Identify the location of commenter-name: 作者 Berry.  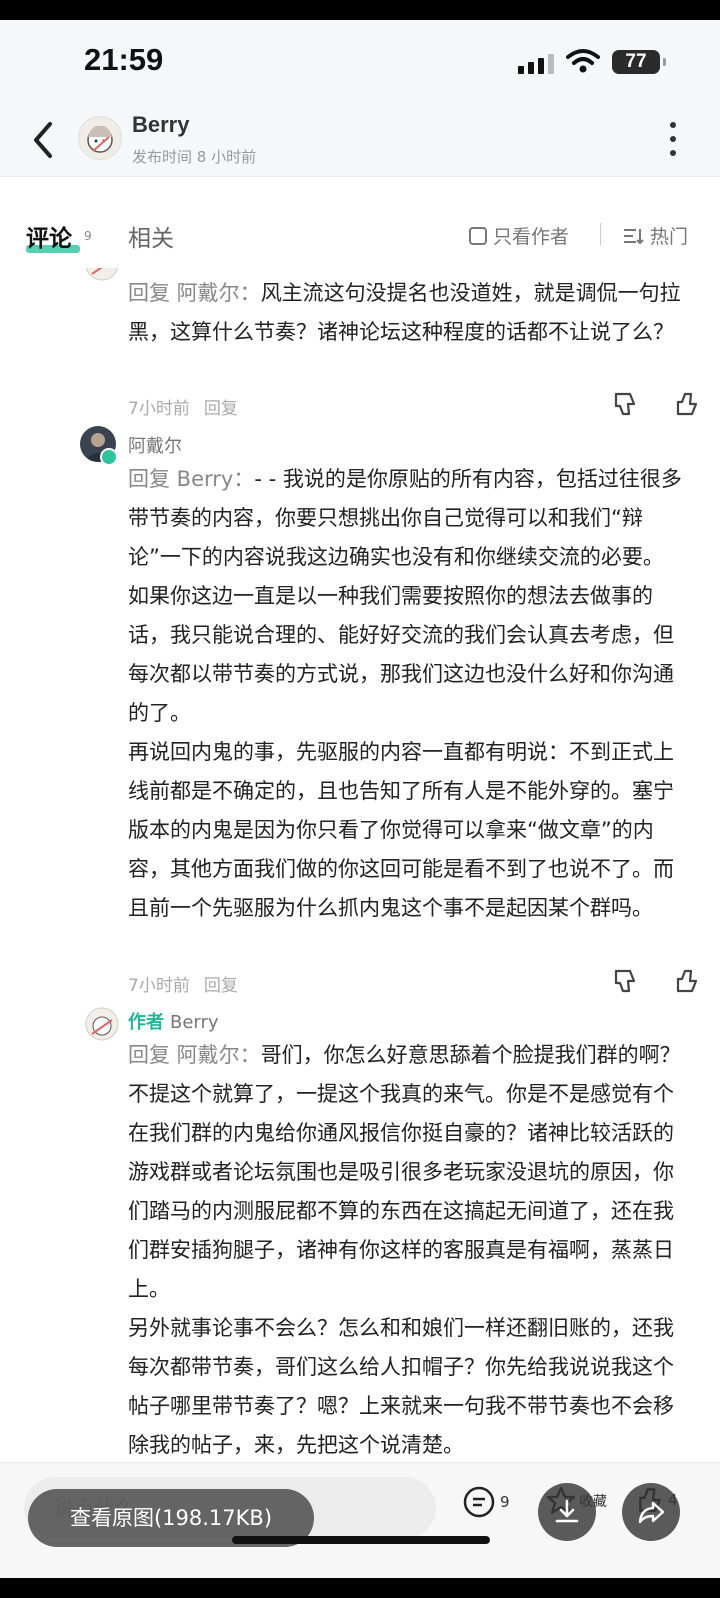
(173, 1021).